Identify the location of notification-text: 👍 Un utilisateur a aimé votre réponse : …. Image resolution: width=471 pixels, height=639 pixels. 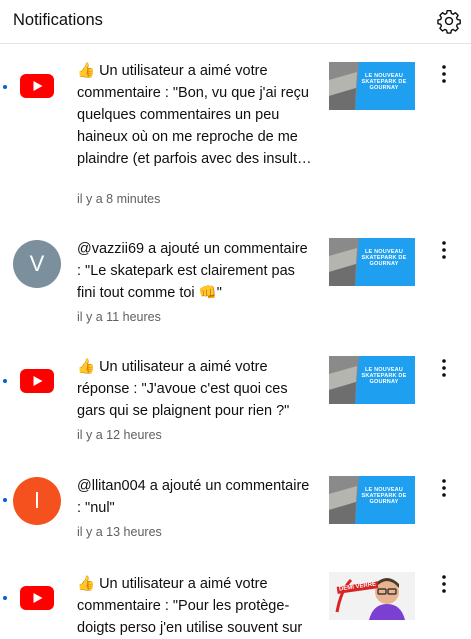
(183, 389).